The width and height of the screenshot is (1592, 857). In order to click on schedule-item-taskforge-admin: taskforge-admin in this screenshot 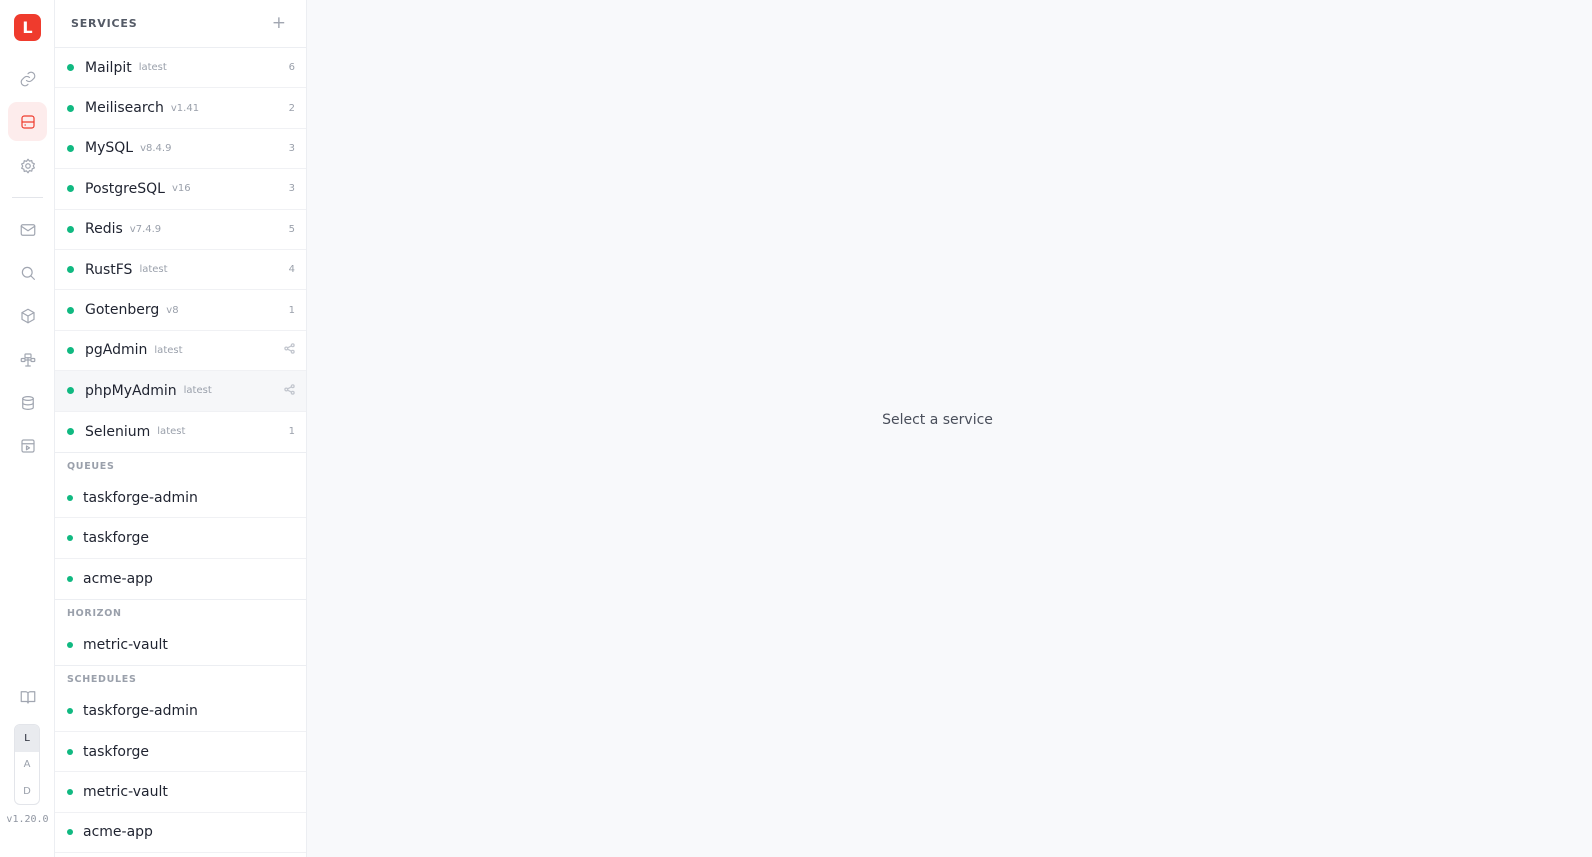, I will do `click(180, 711)`.